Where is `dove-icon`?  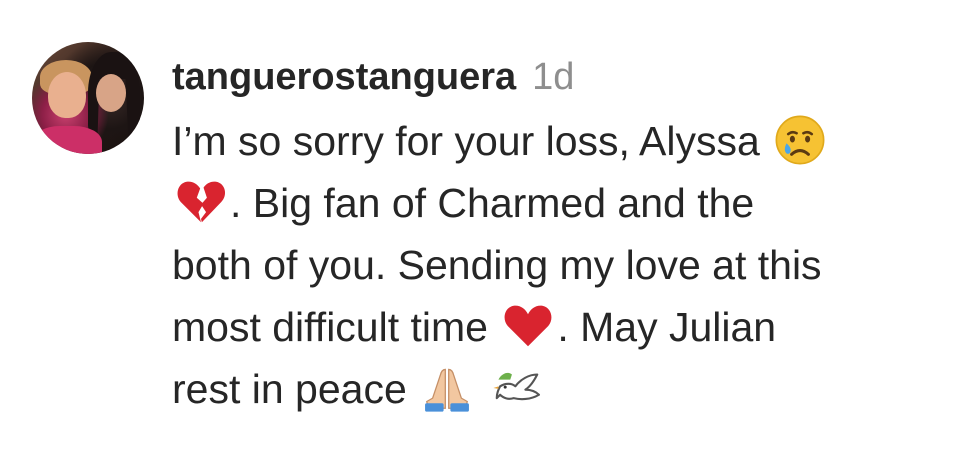 dove-icon is located at coordinates (517, 388).